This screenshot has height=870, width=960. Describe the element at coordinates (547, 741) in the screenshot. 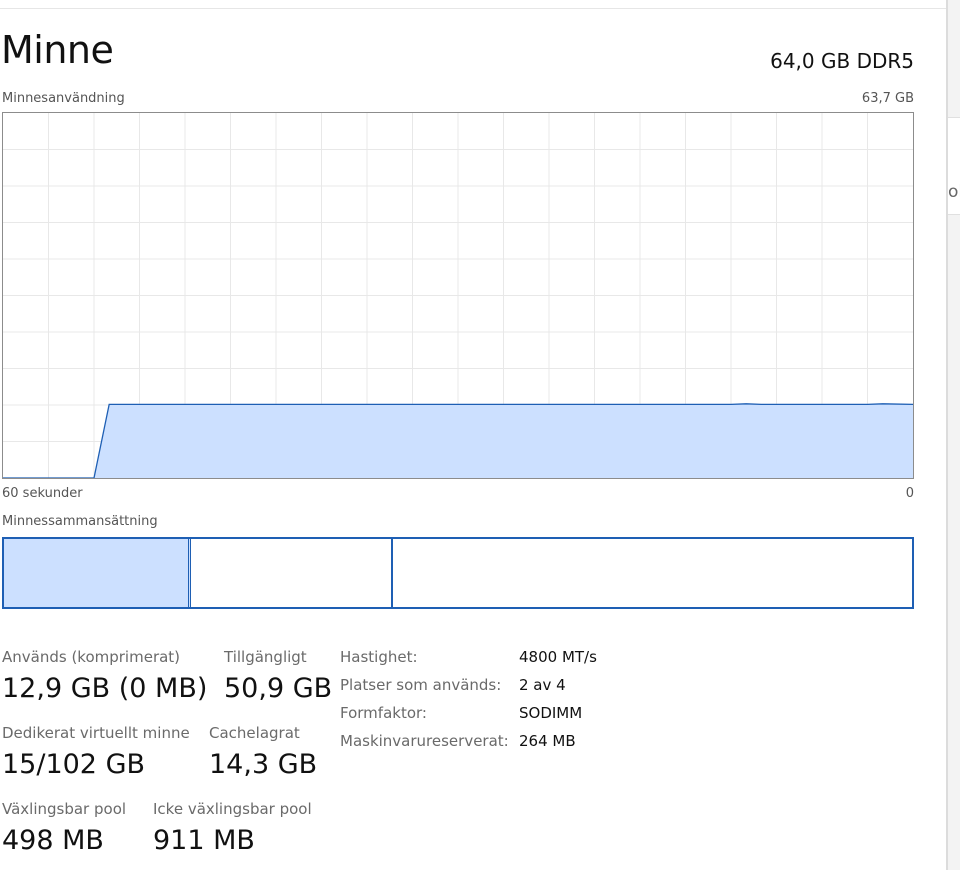

I see `hardware-reserved-value: 264 MB` at that location.